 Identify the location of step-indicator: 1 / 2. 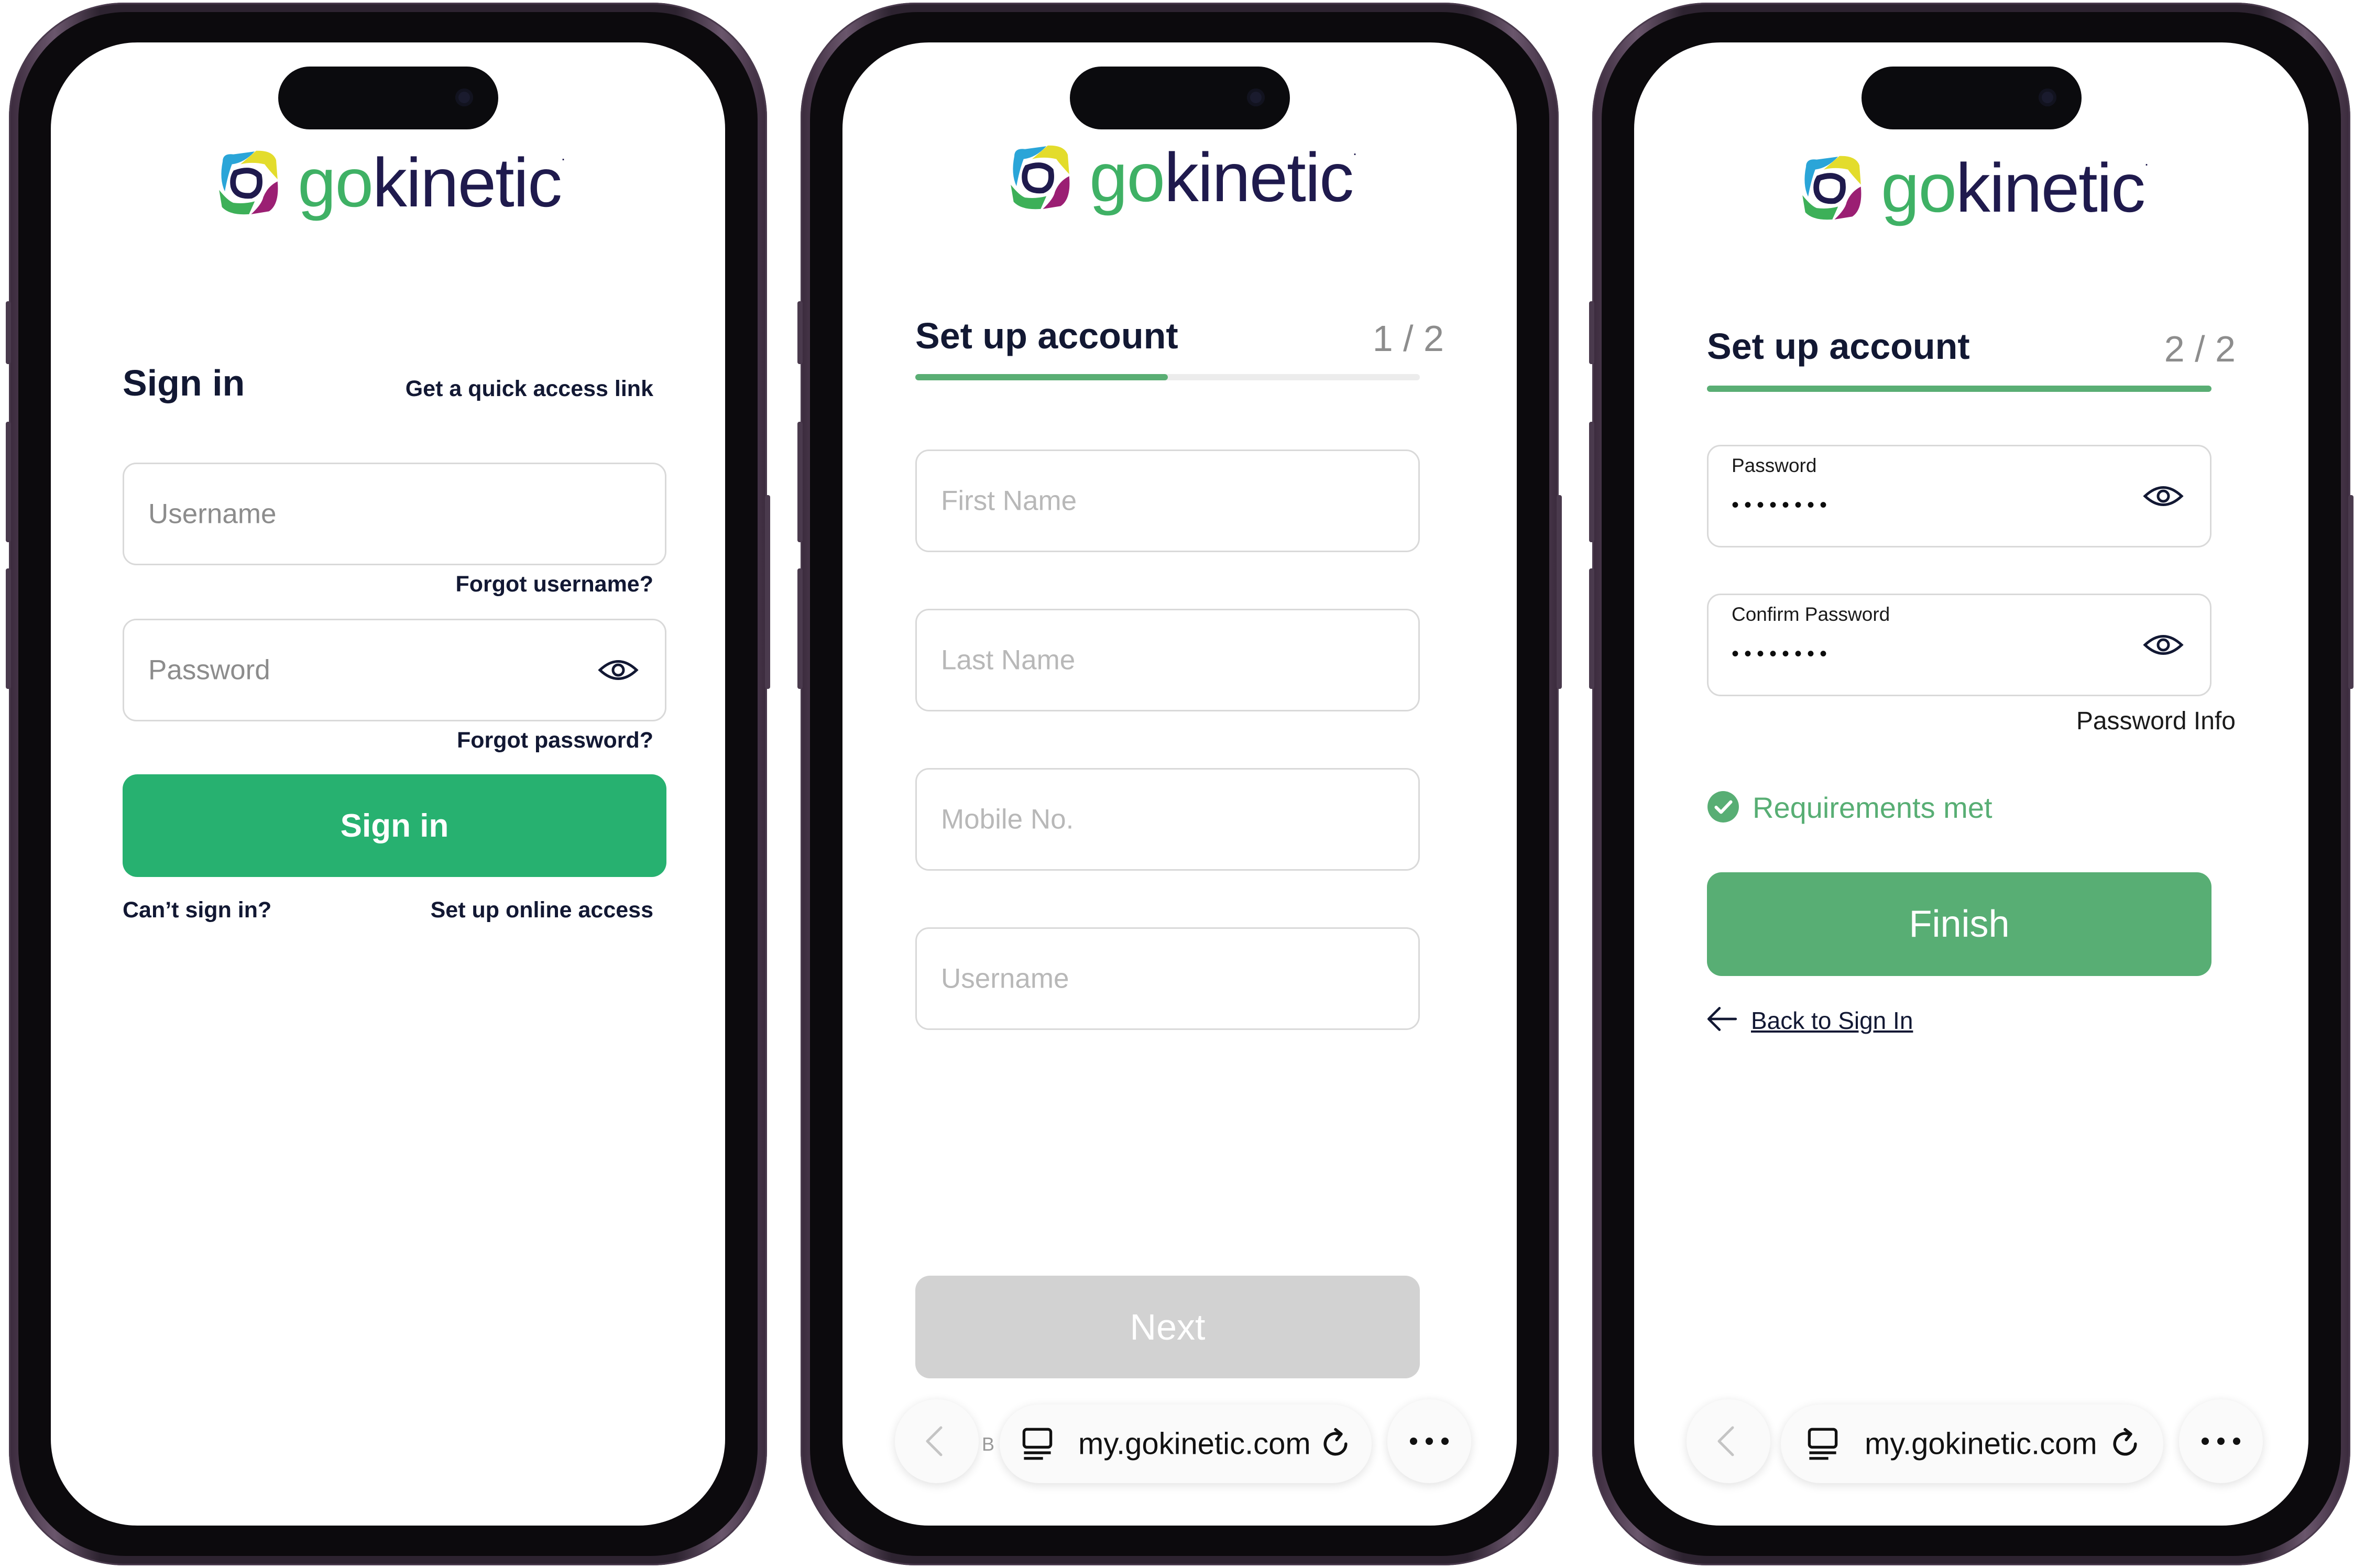
(1408, 338).